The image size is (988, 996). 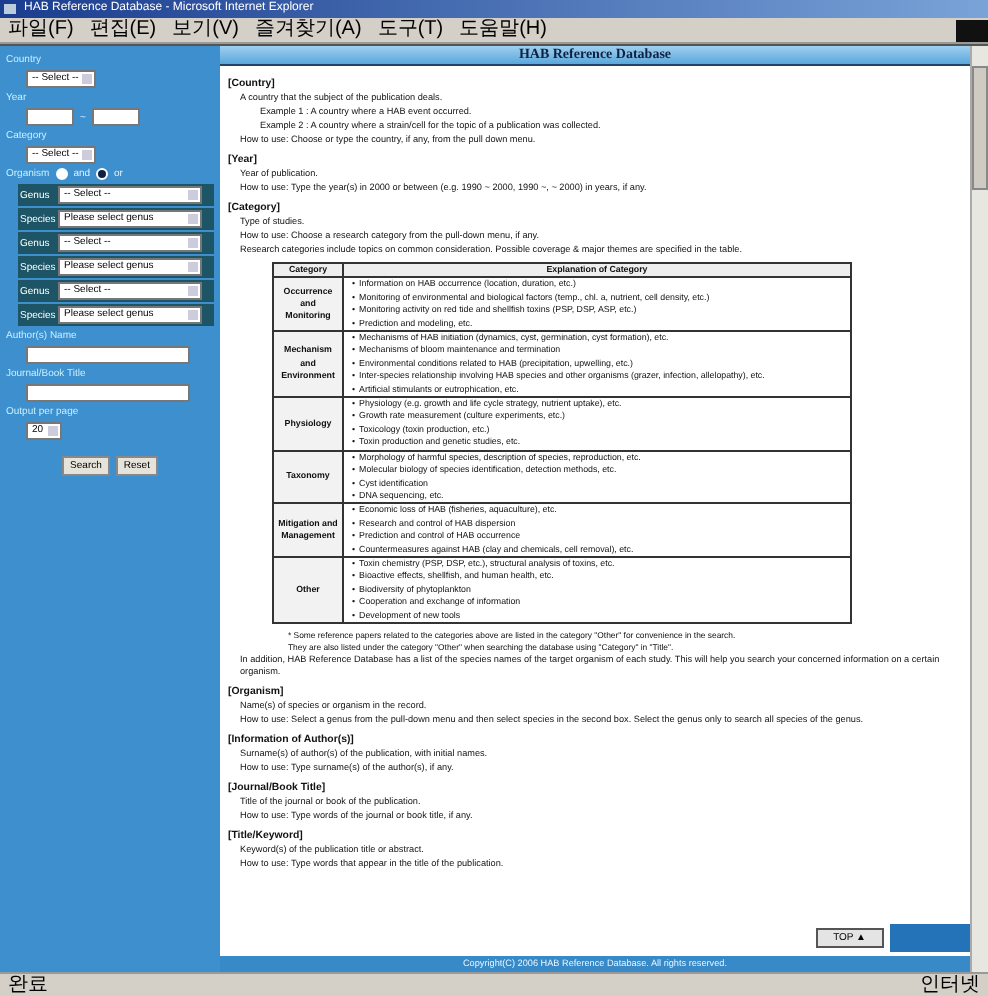 I want to click on year-from-field, so click(x=50, y=117).